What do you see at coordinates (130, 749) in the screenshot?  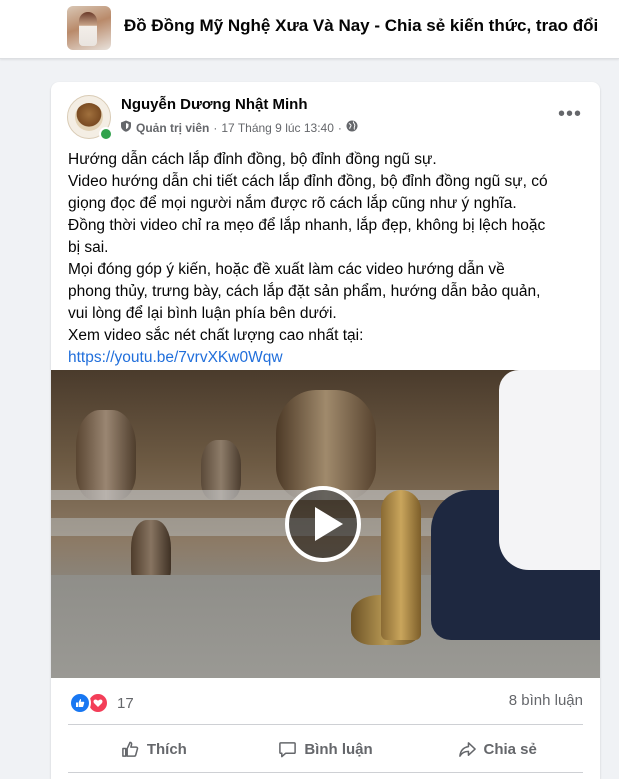 I see `thumbs-up-icon` at bounding box center [130, 749].